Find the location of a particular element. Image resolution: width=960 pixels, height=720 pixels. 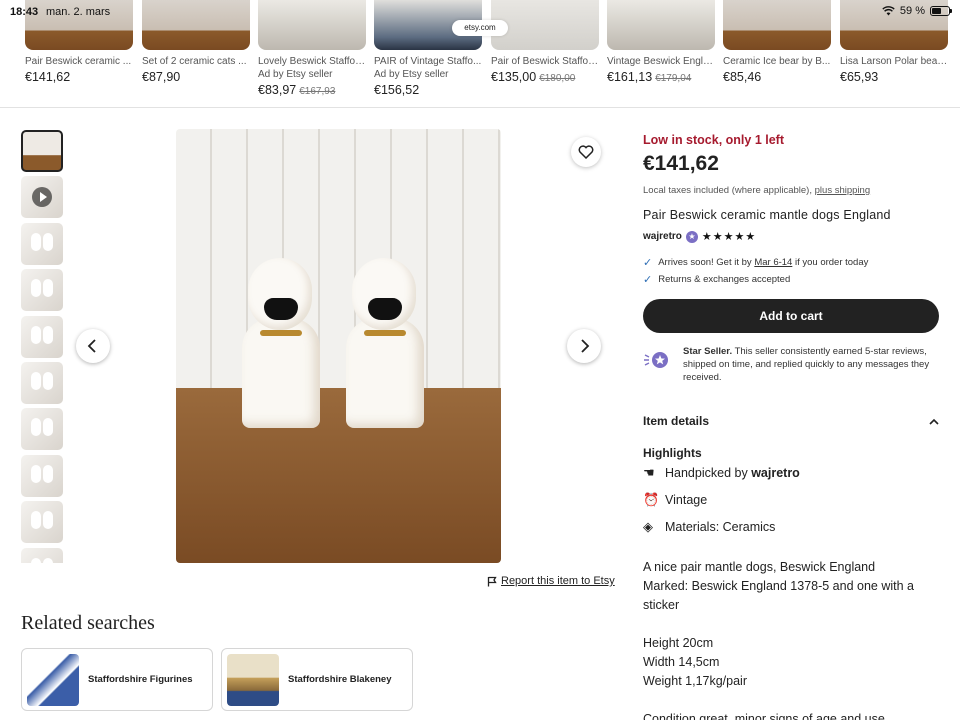

next-image-button is located at coordinates (584, 346).